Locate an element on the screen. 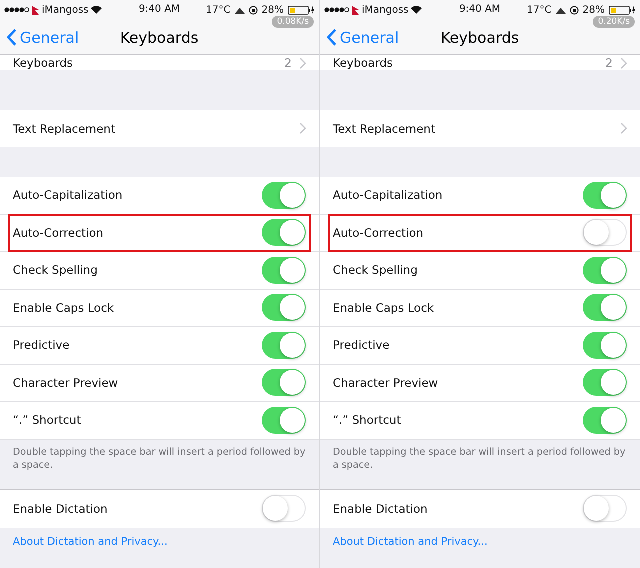  network-speed-badge: 0.20K/s is located at coordinates (614, 22).